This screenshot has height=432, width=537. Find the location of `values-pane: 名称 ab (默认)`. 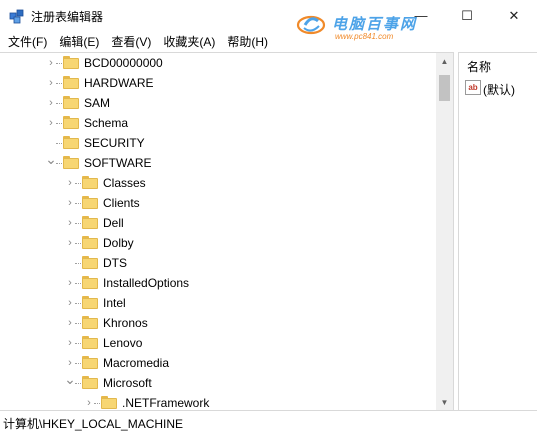

values-pane: 名称 ab (默认) is located at coordinates (497, 231).